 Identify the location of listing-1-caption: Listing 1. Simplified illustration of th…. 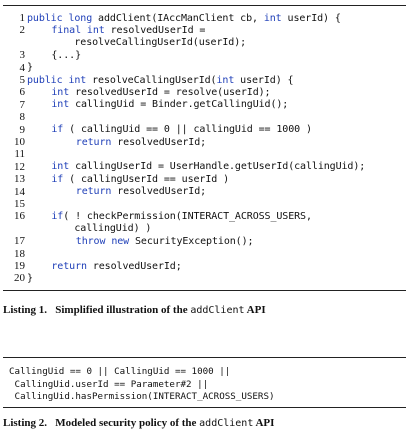
(134, 310).